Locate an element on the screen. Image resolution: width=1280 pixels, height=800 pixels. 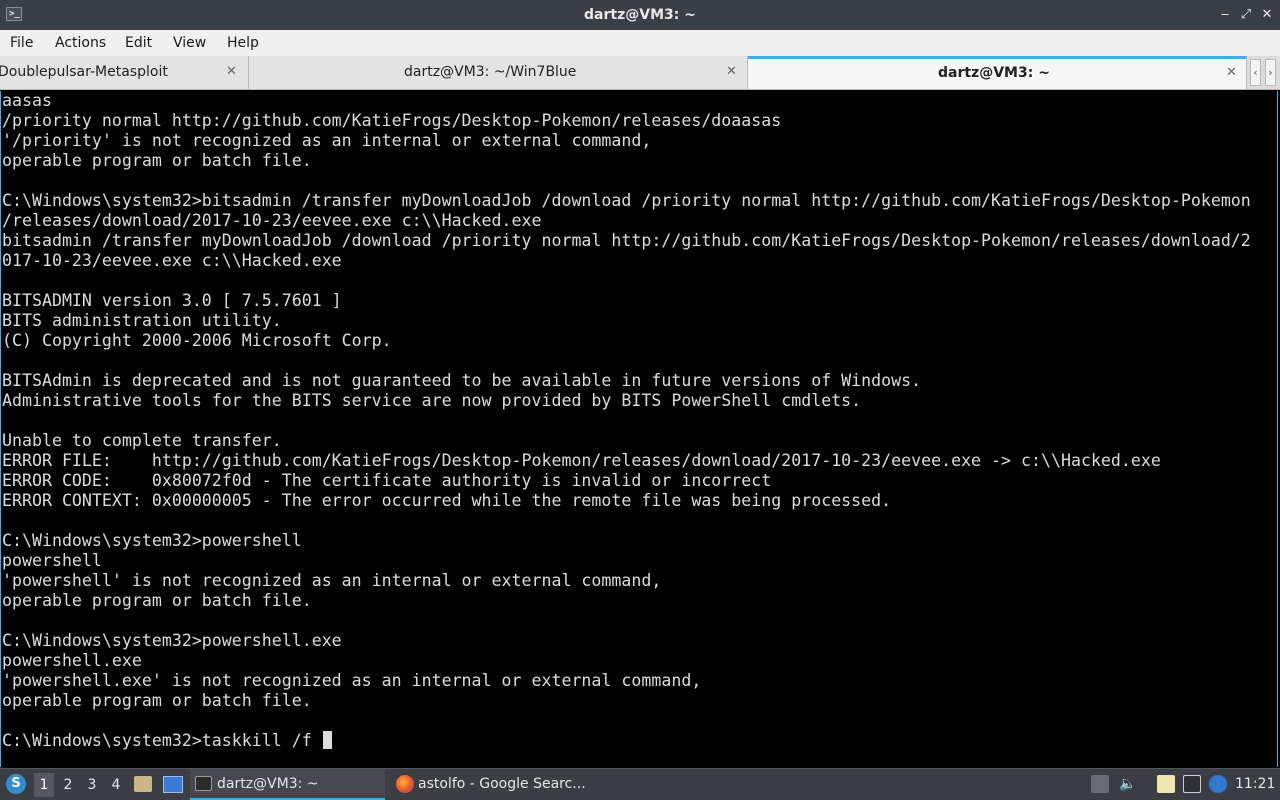
terminal-icon is located at coordinates (203, 783).